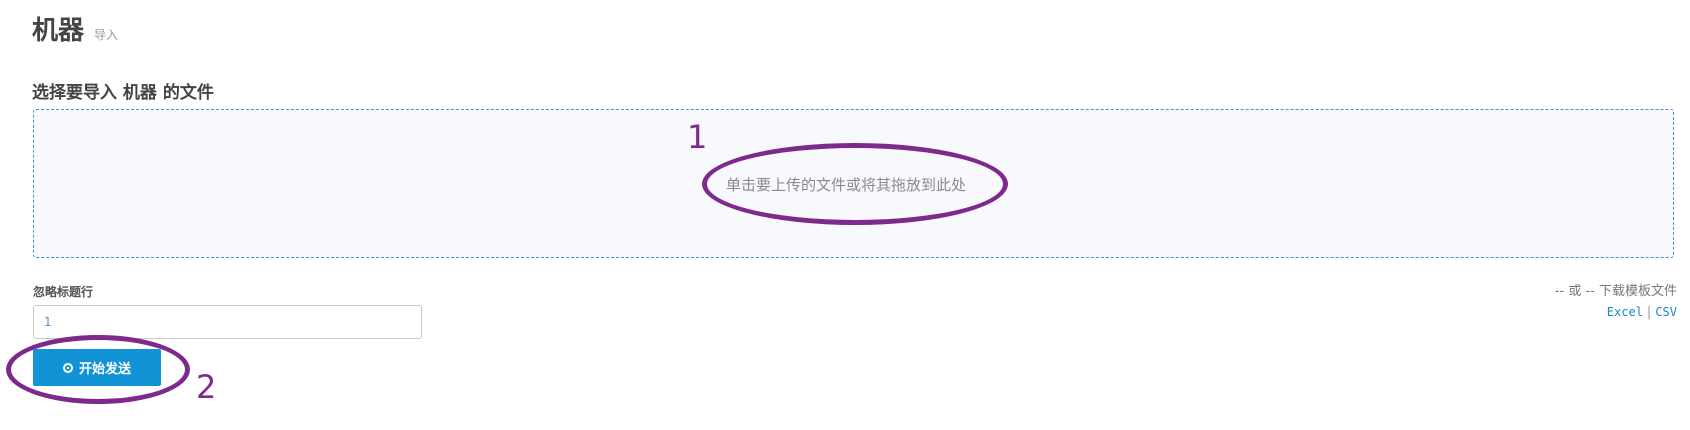 Image resolution: width=1690 pixels, height=430 pixels. What do you see at coordinates (123, 93) in the screenshot?
I see `section-heading: 选择要导入 机器 的文件` at bounding box center [123, 93].